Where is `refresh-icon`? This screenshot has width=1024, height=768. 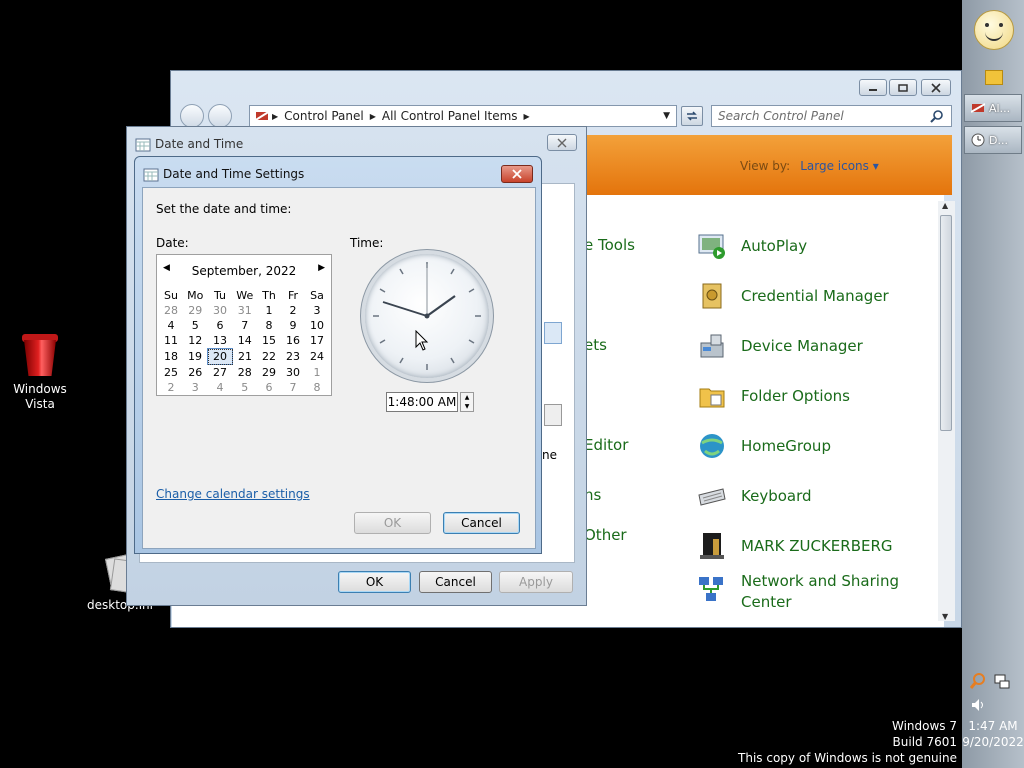
refresh-icon is located at coordinates (692, 116).